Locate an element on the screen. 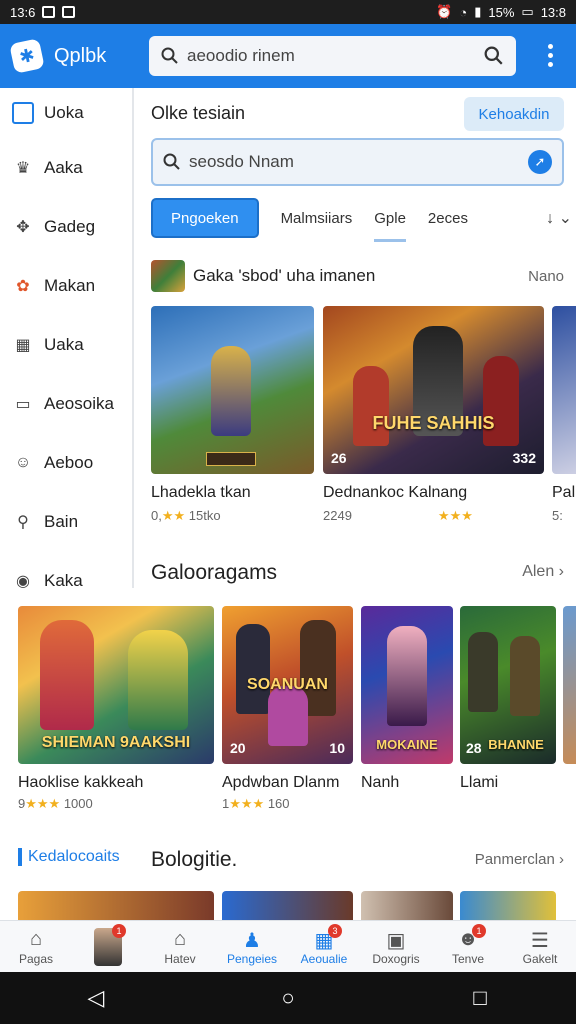 This screenshot has height=1024, width=576. section-tag: Kedalocoaits is located at coordinates (69, 857).